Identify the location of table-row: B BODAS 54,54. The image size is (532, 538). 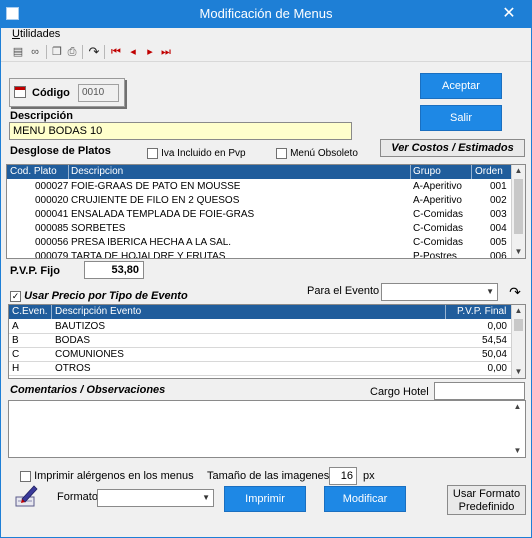
(260, 341).